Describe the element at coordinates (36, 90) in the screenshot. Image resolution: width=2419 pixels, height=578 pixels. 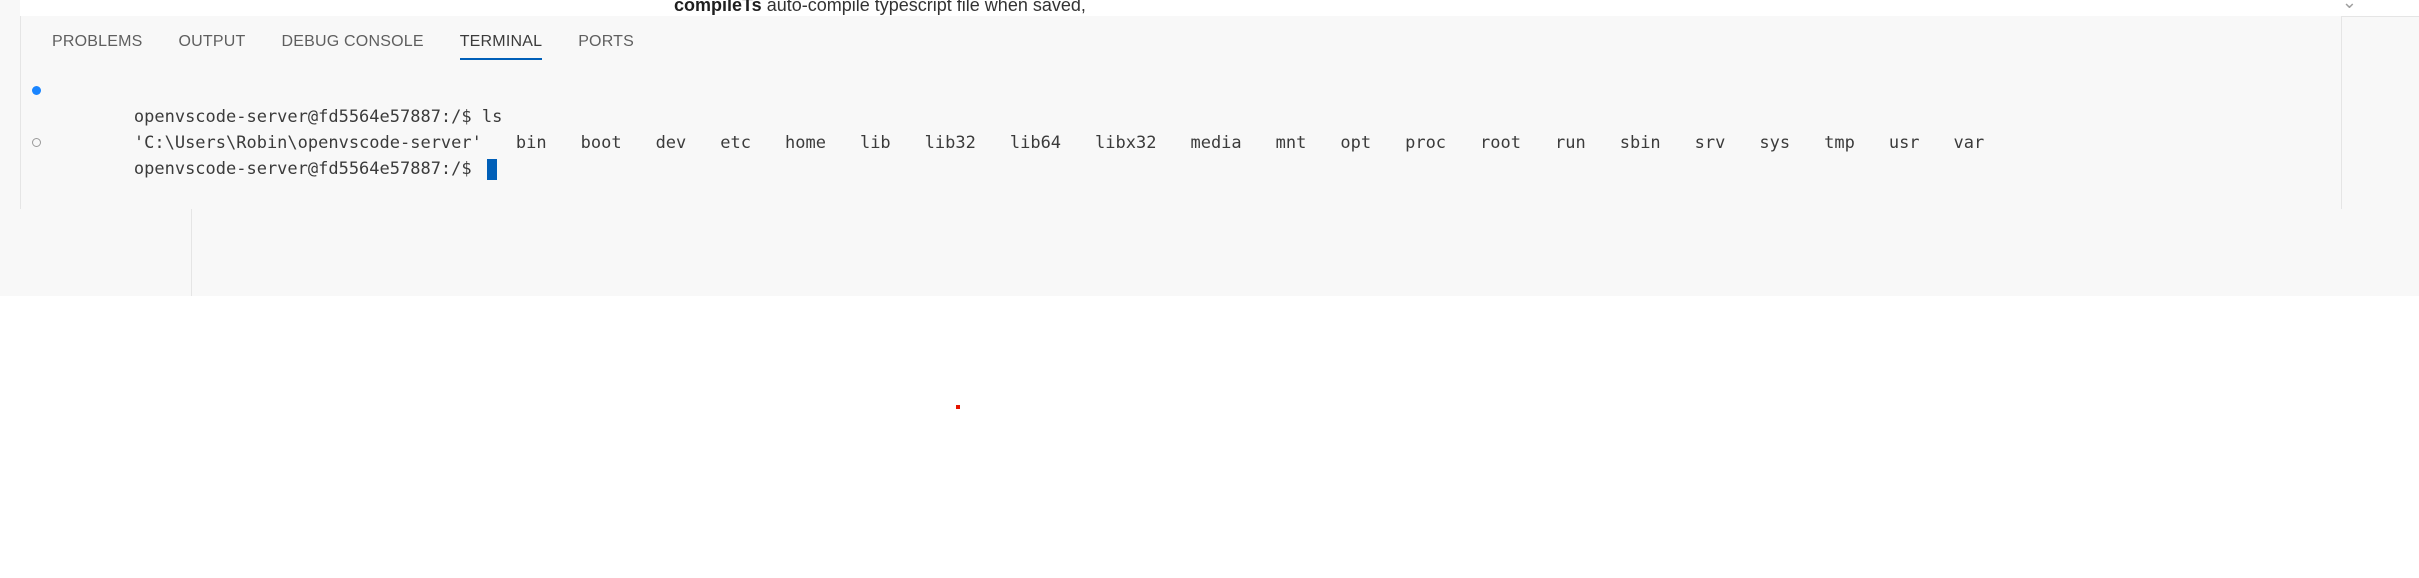
I see `command-success-decoration-icon` at that location.